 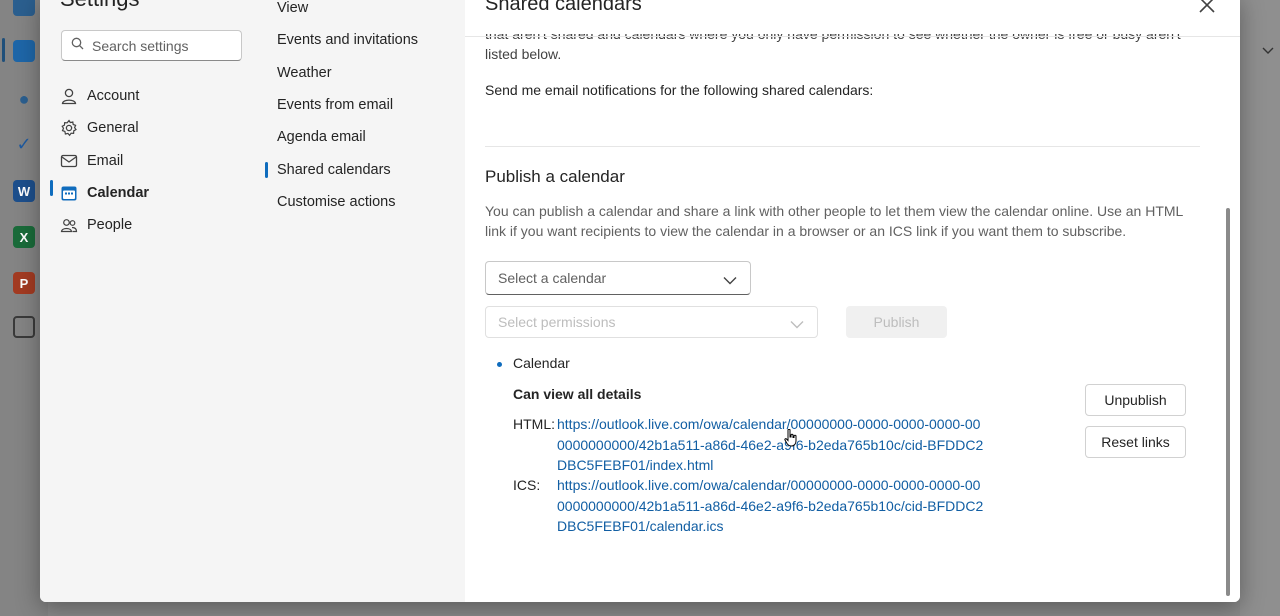 I want to click on unpublish-button: Unpublish, so click(x=1135, y=400).